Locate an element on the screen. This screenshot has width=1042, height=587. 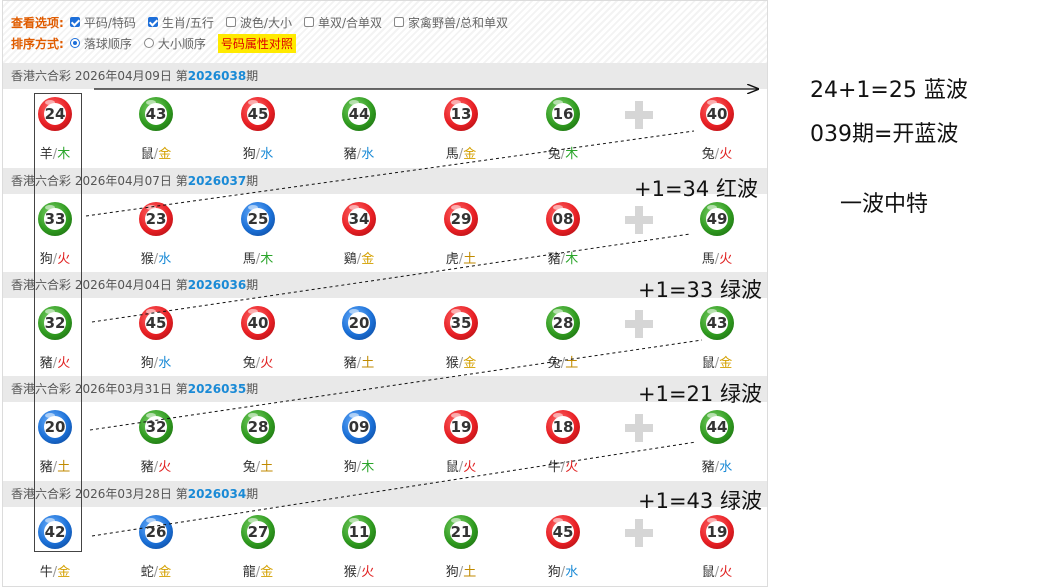
zodiac-element-label: 猴/金 is located at coordinates (461, 361).